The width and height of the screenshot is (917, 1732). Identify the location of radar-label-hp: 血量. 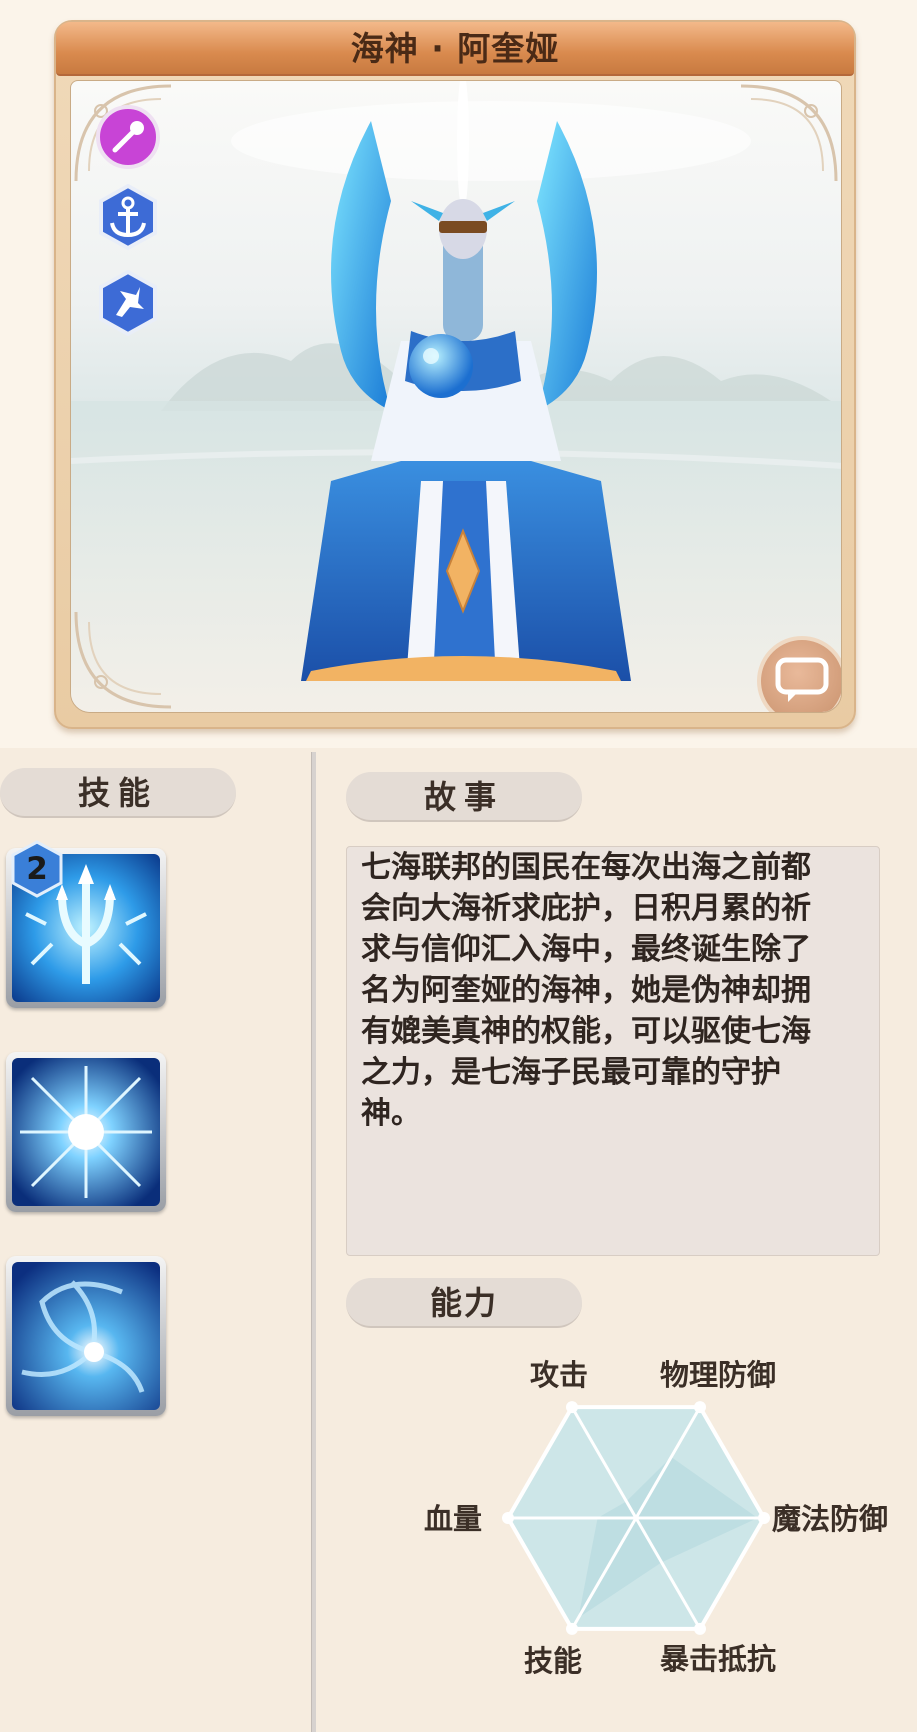
(453, 1519).